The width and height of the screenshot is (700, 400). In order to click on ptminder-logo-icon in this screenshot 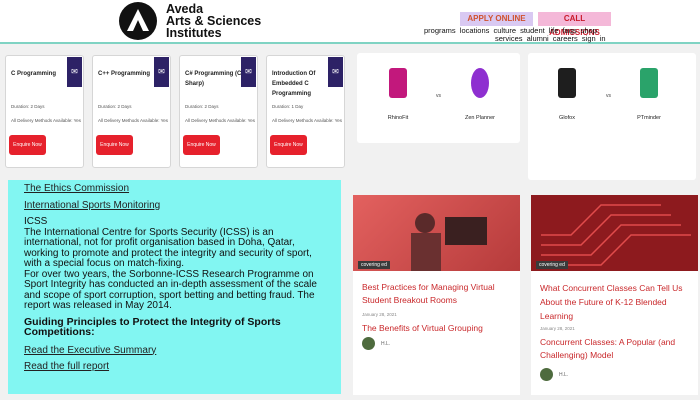, I will do `click(649, 83)`.